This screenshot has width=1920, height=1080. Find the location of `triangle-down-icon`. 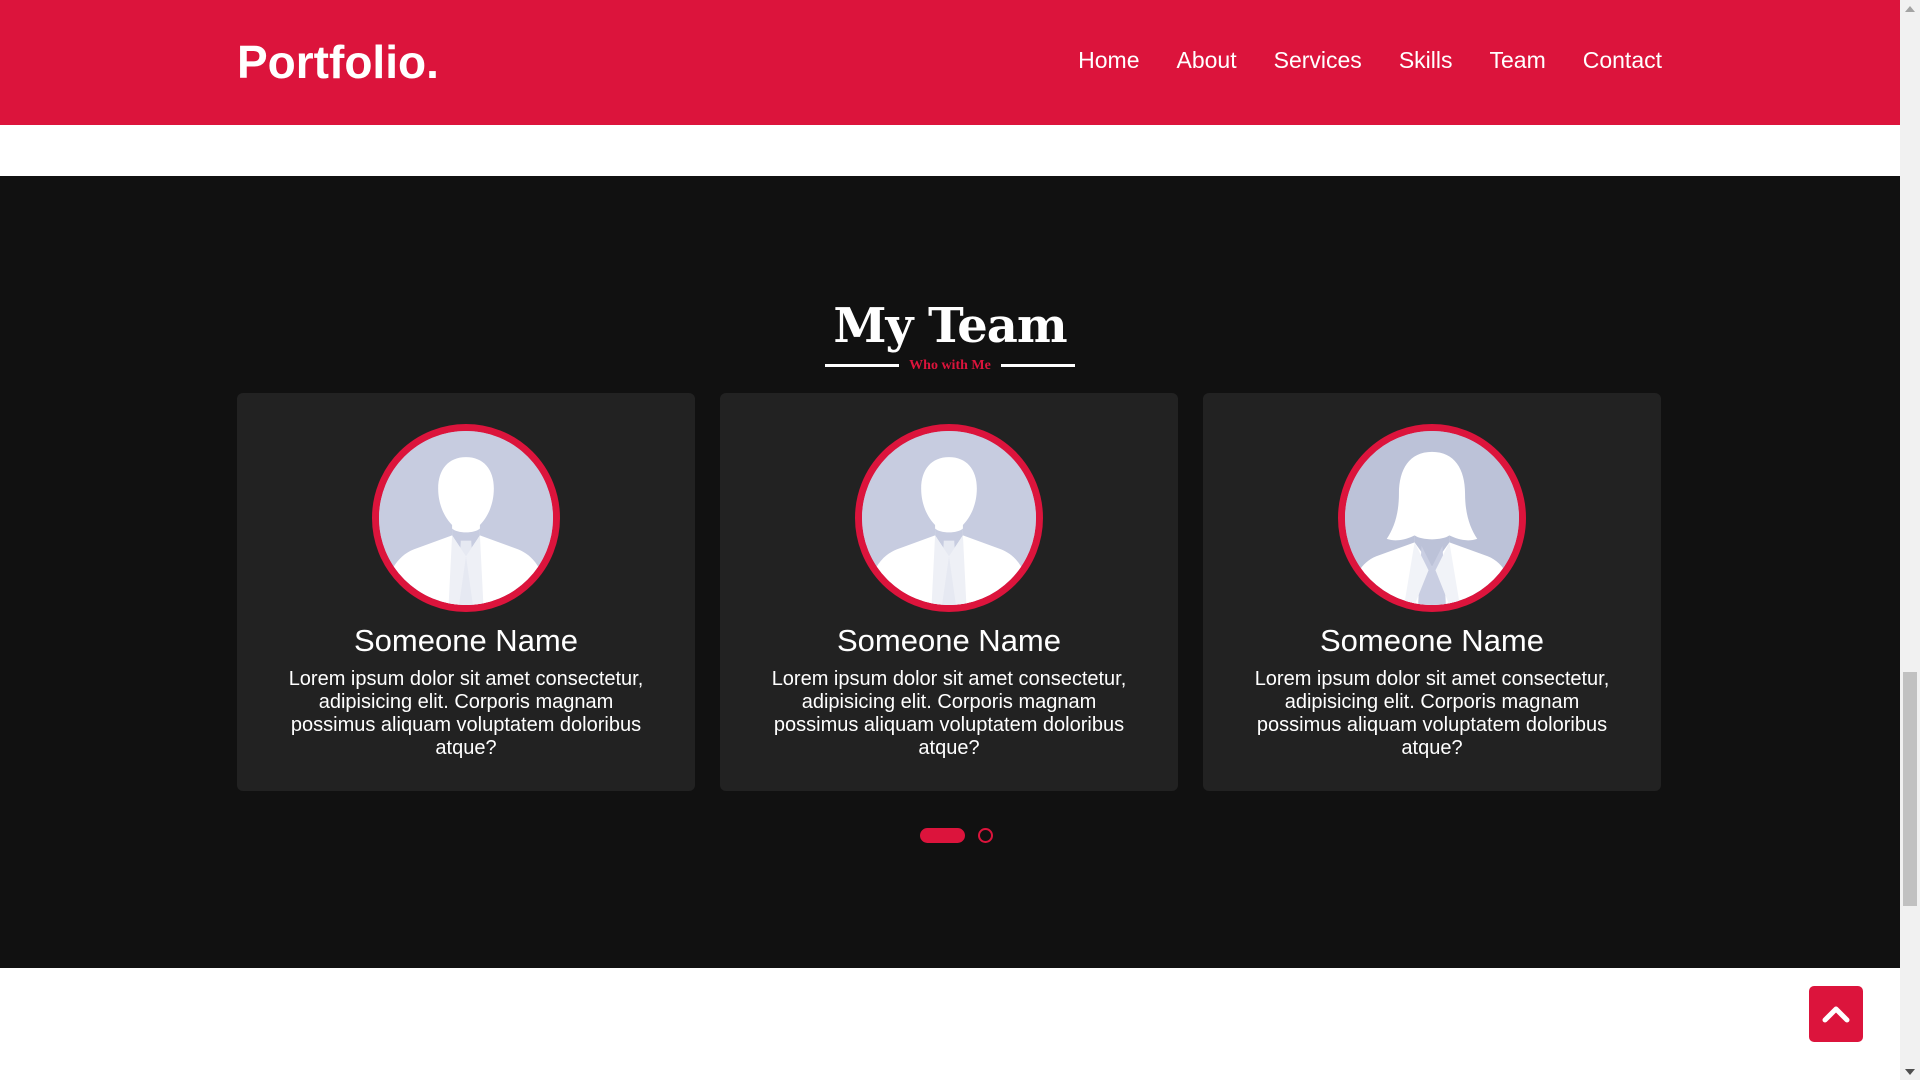

triangle-down-icon is located at coordinates (1910, 1071).